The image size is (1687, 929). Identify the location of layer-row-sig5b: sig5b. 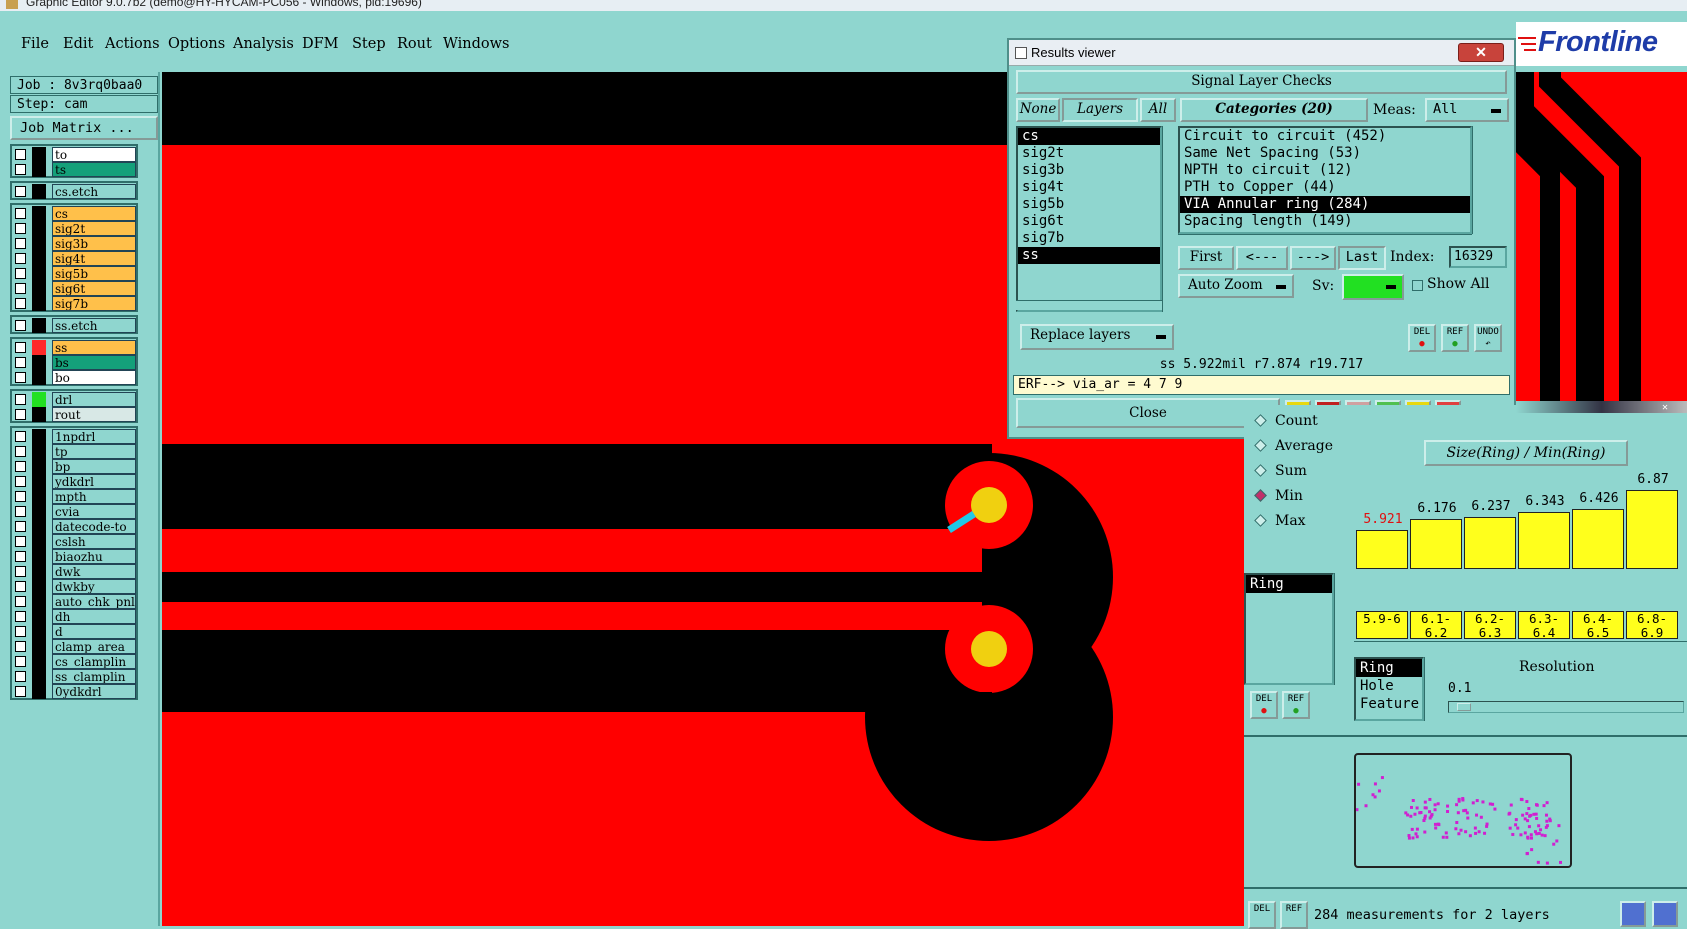
(74, 273).